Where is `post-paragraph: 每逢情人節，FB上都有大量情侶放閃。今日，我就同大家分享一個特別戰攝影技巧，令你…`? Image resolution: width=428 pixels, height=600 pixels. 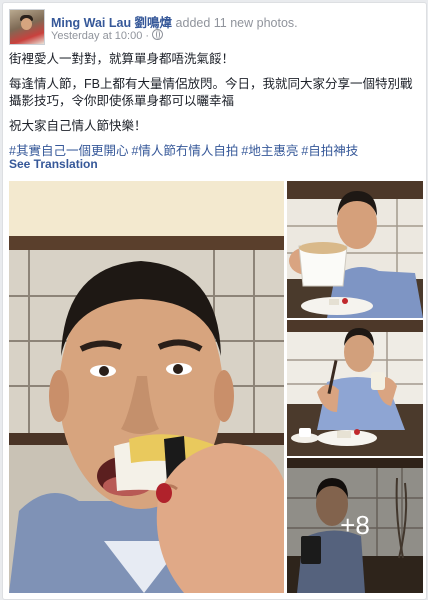 post-paragraph: 每逢情人節，FB上都有大量情侶放閃。今日，我就同大家分享一個特別戰攝影技巧，令你… is located at coordinates (211, 92).